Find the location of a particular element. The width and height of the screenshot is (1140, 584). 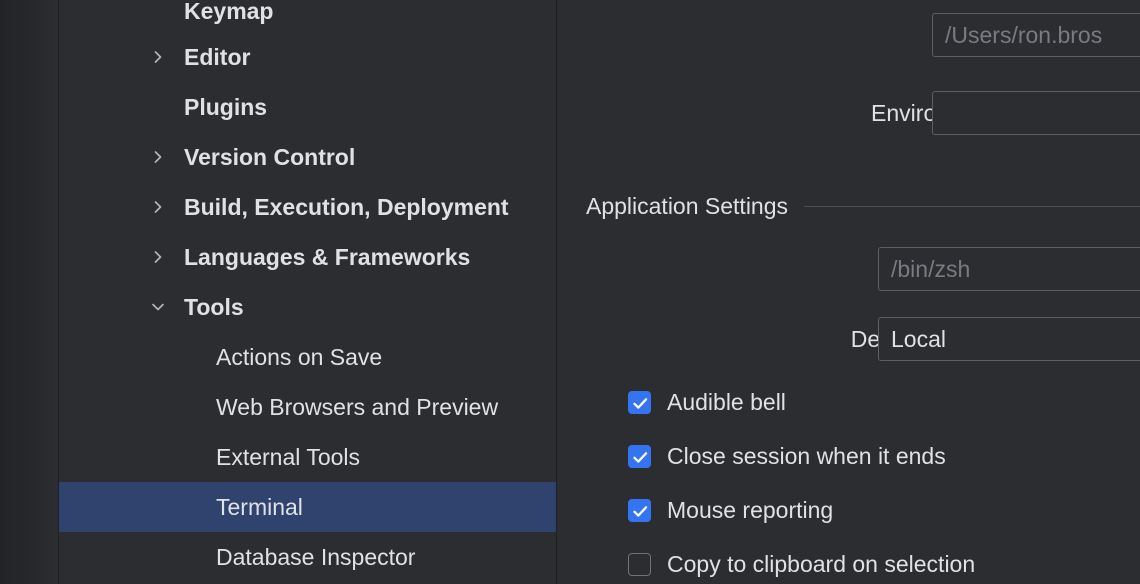

sidebar-item-label: Terminal is located at coordinates (259, 507).